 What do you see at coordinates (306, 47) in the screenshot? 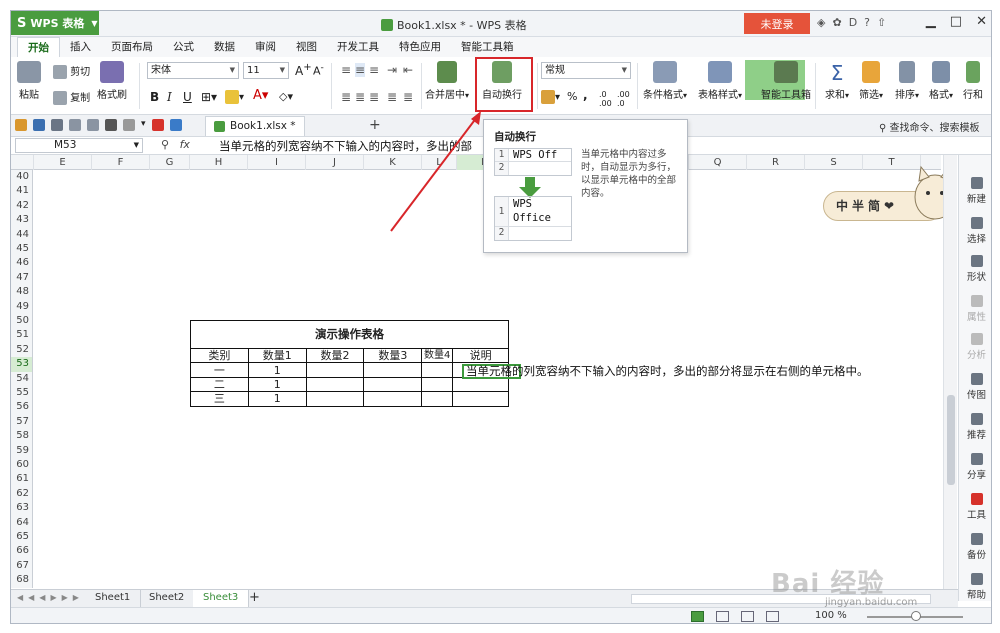
I see `tab-view: 视图` at bounding box center [306, 47].